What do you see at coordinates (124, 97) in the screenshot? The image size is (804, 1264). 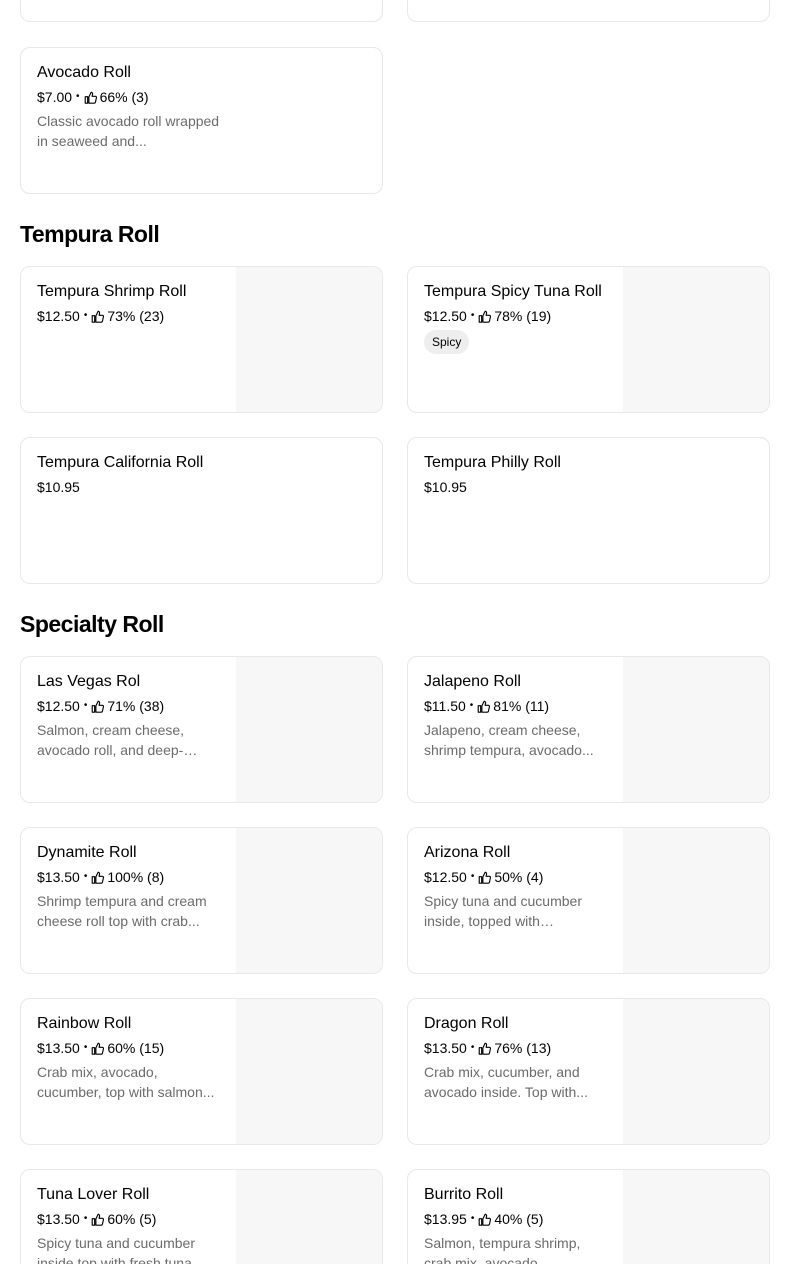 I see `menu-item-rating: 66% (3)` at bounding box center [124, 97].